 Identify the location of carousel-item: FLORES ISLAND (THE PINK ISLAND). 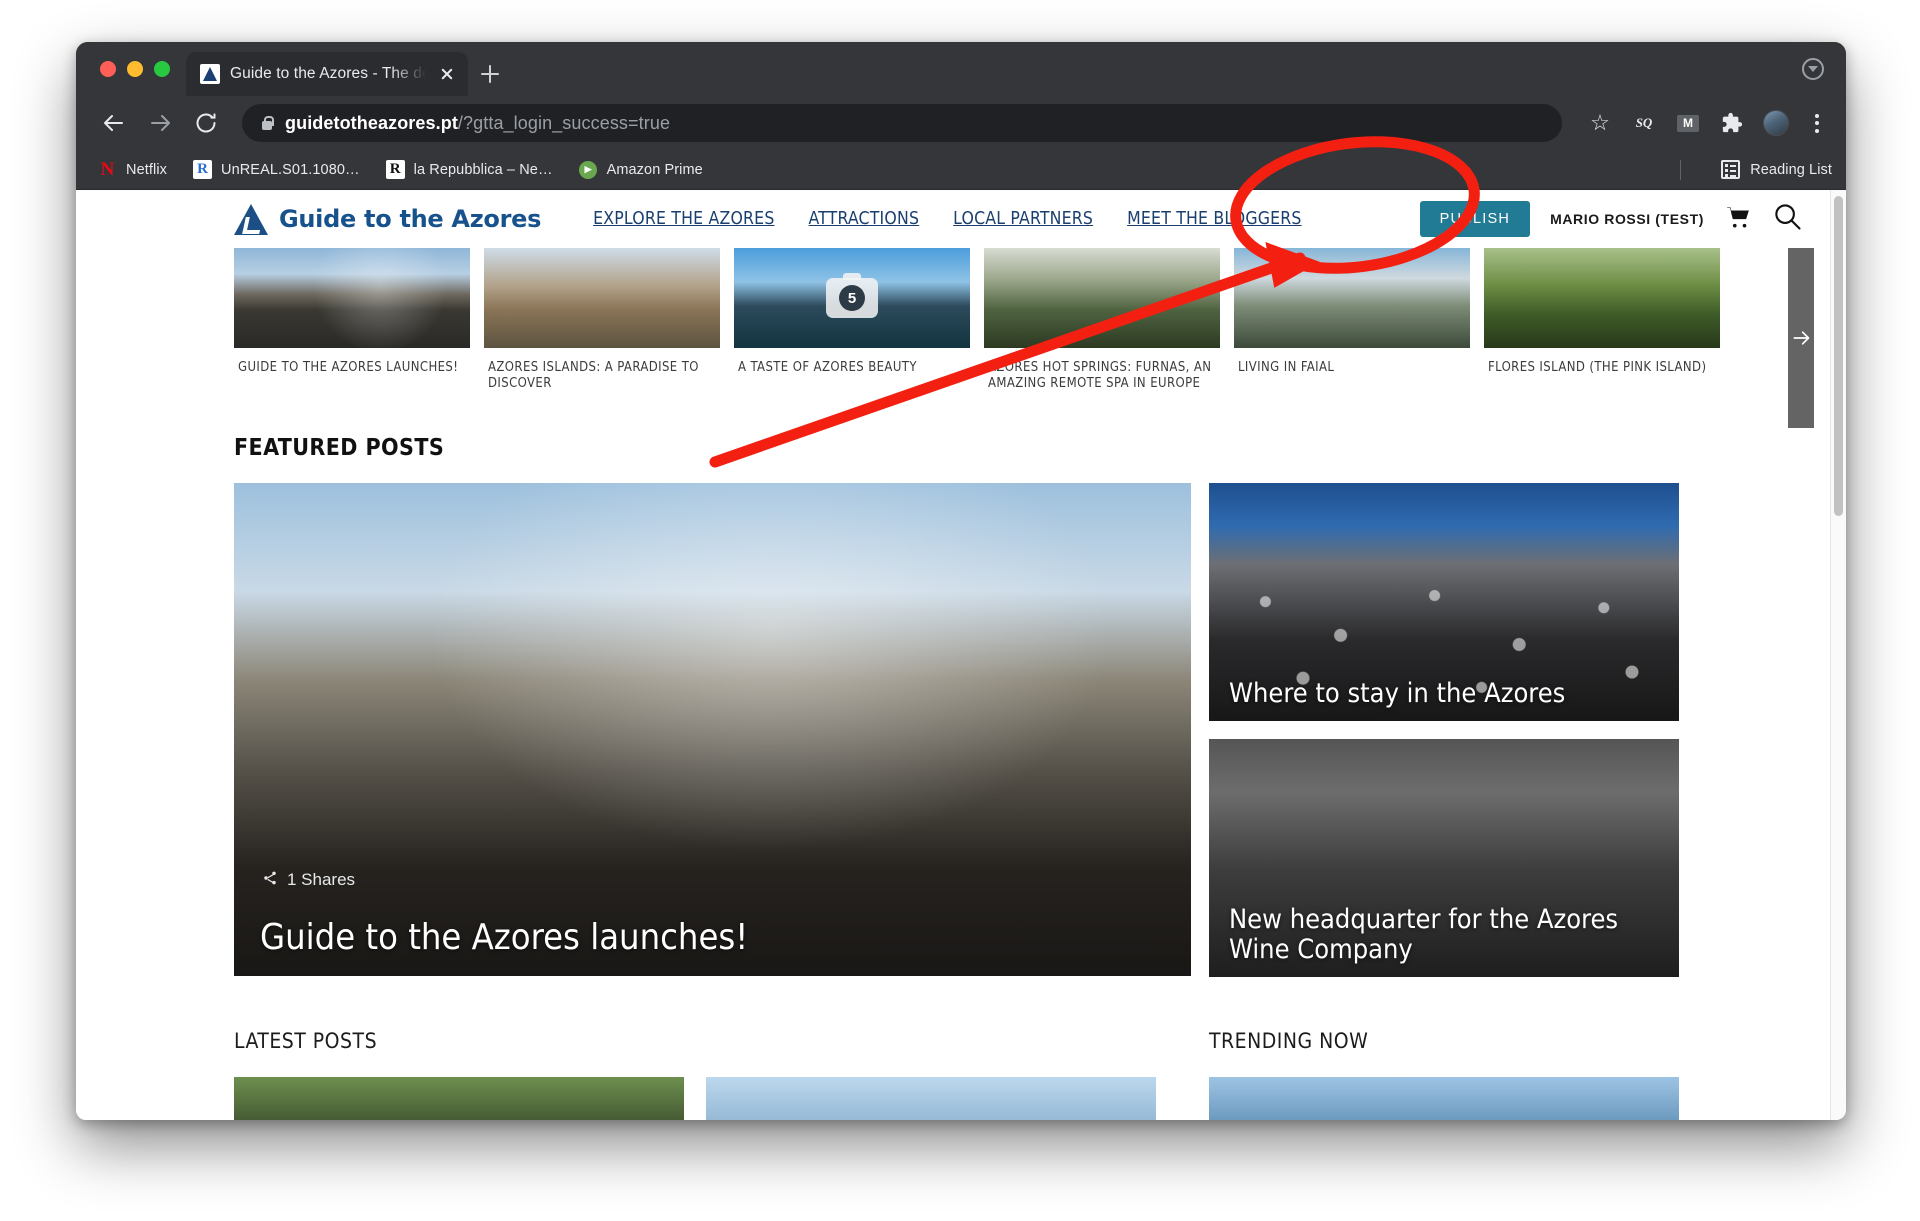
(1602, 320).